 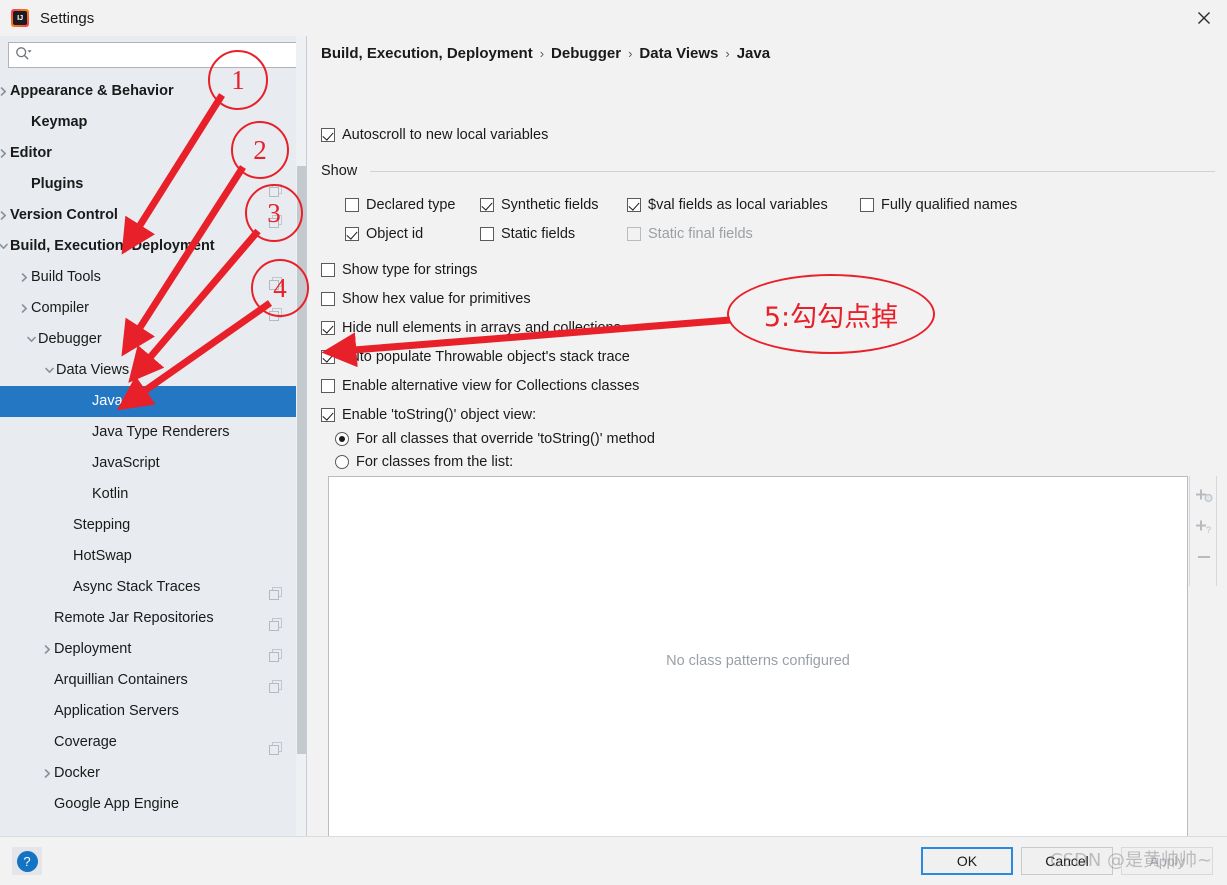 I want to click on autoscroll-checkbox: Autoscroll to new local variables, so click(x=434, y=135).